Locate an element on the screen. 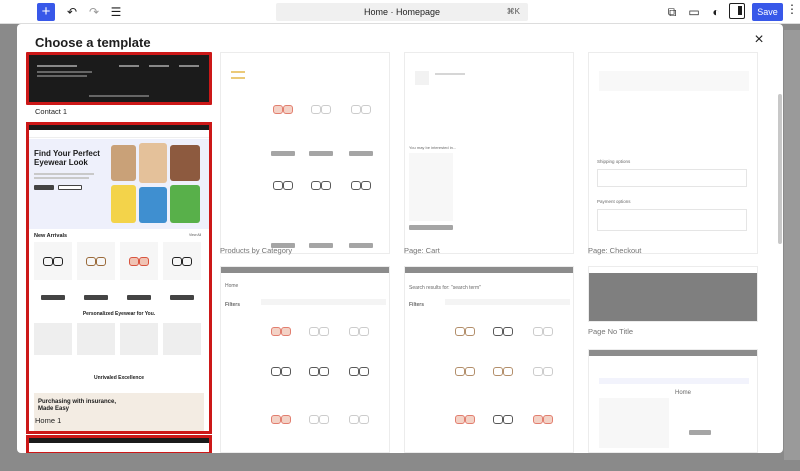 This screenshot has width=800, height=471. editor-toolbar: + ↶ ↷ ☰ Home · Homepage ⌘K ⧉ ▭ ◐ Save ⋮ is located at coordinates (400, 12).